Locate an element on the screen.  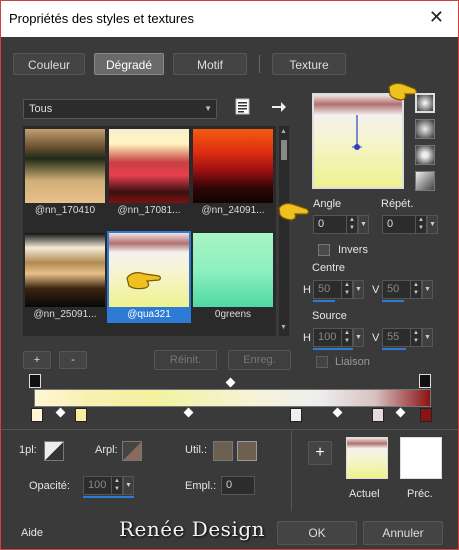
opacity-value: 100 is located at coordinates (97, 485).